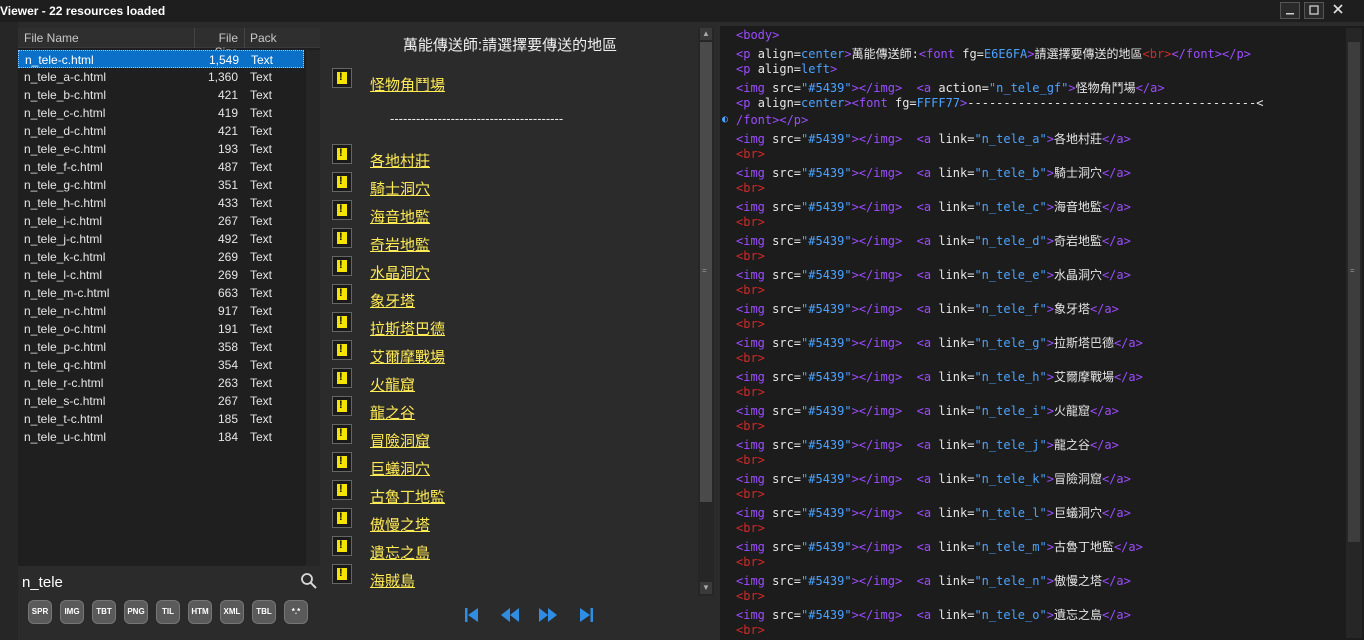 Image resolution: width=1364 pixels, height=640 pixels. What do you see at coordinates (169, 401) in the screenshot?
I see `table-row: n_tele_s-c.html 267 Text` at bounding box center [169, 401].